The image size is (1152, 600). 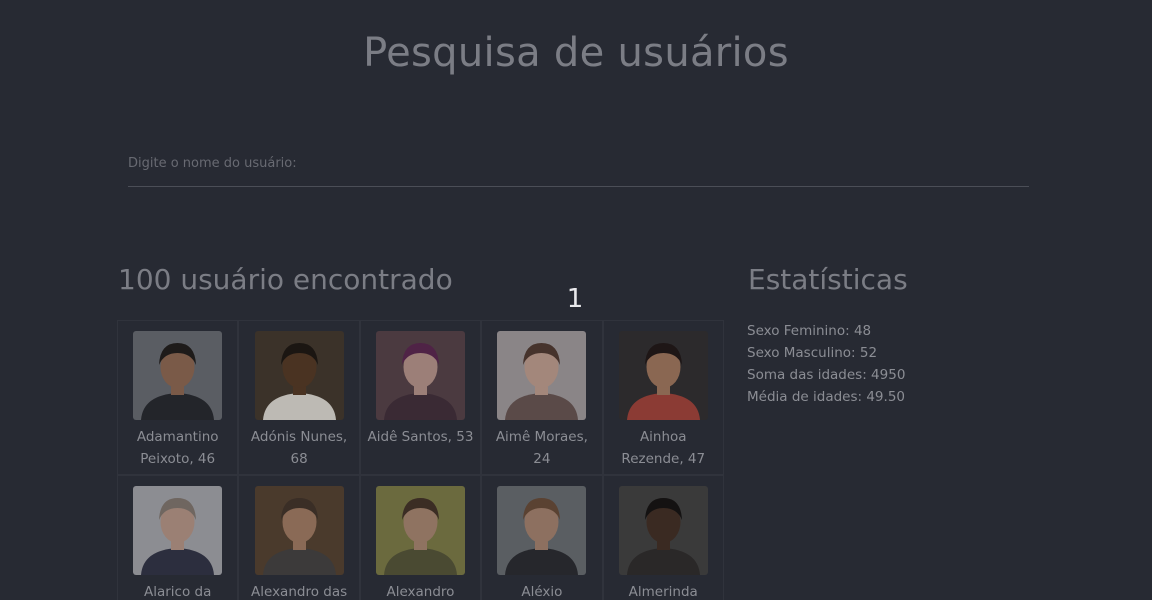 I want to click on user-card: Alexandro das, so click(x=299, y=537).